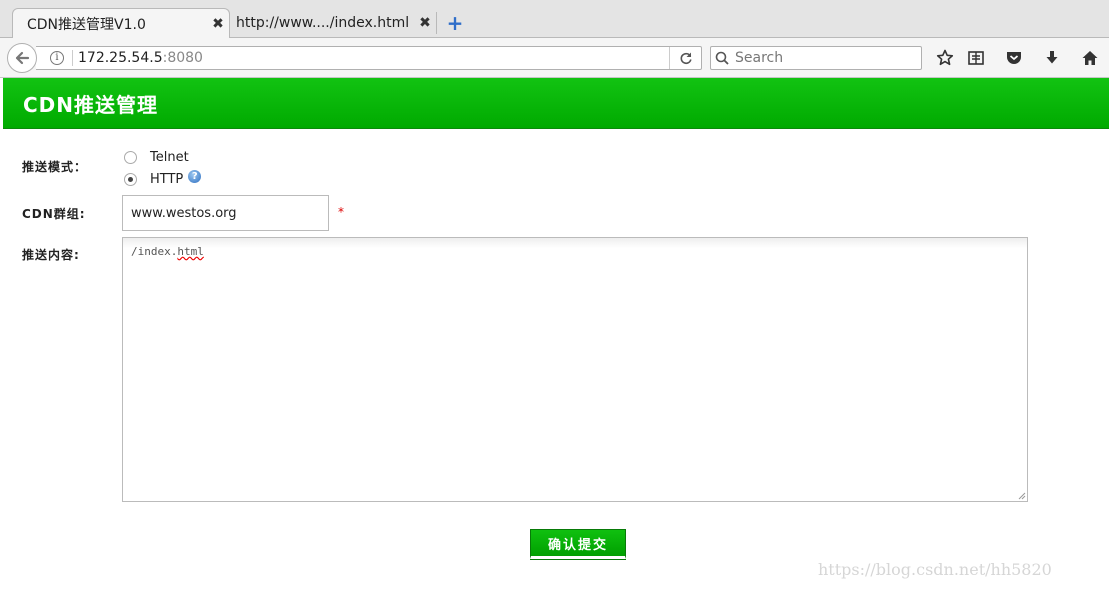 This screenshot has width=1109, height=590. What do you see at coordinates (169, 157) in the screenshot?
I see `radio-telnet-label: Telnet` at bounding box center [169, 157].